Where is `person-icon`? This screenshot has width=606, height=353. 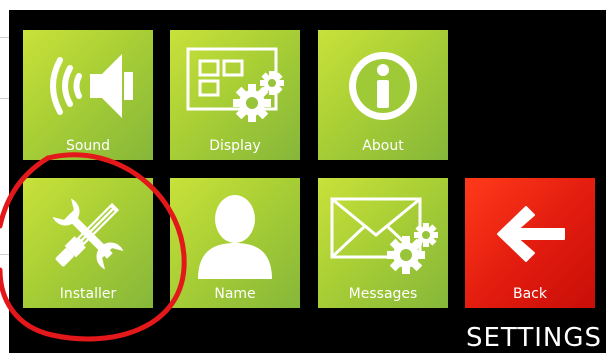 person-icon is located at coordinates (235, 234).